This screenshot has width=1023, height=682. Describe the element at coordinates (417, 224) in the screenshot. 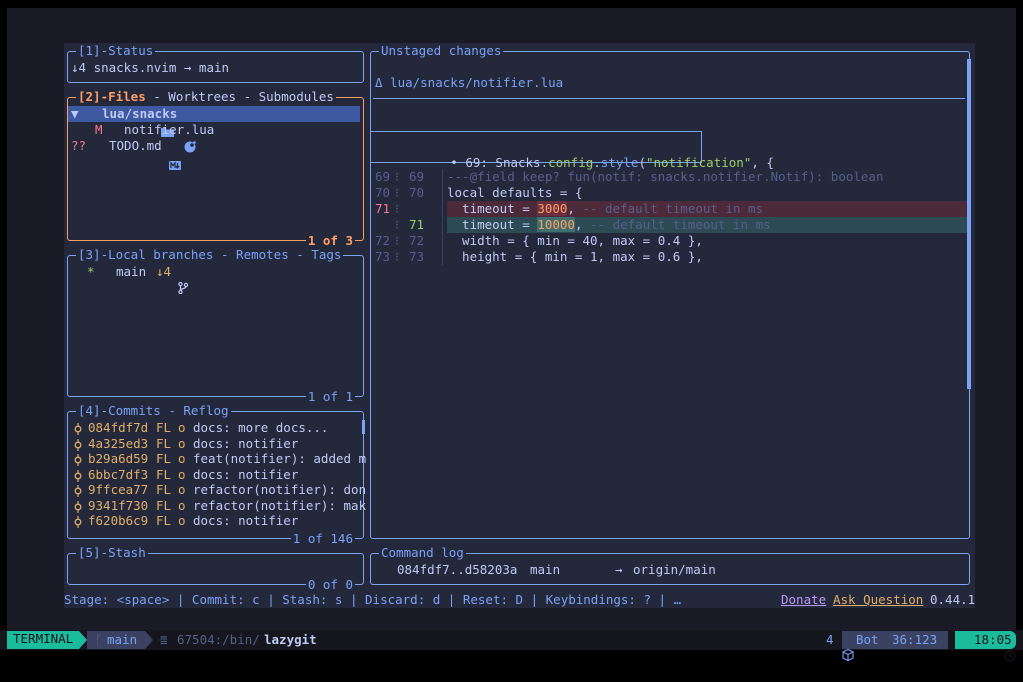

I see `new-line-number: 71` at that location.